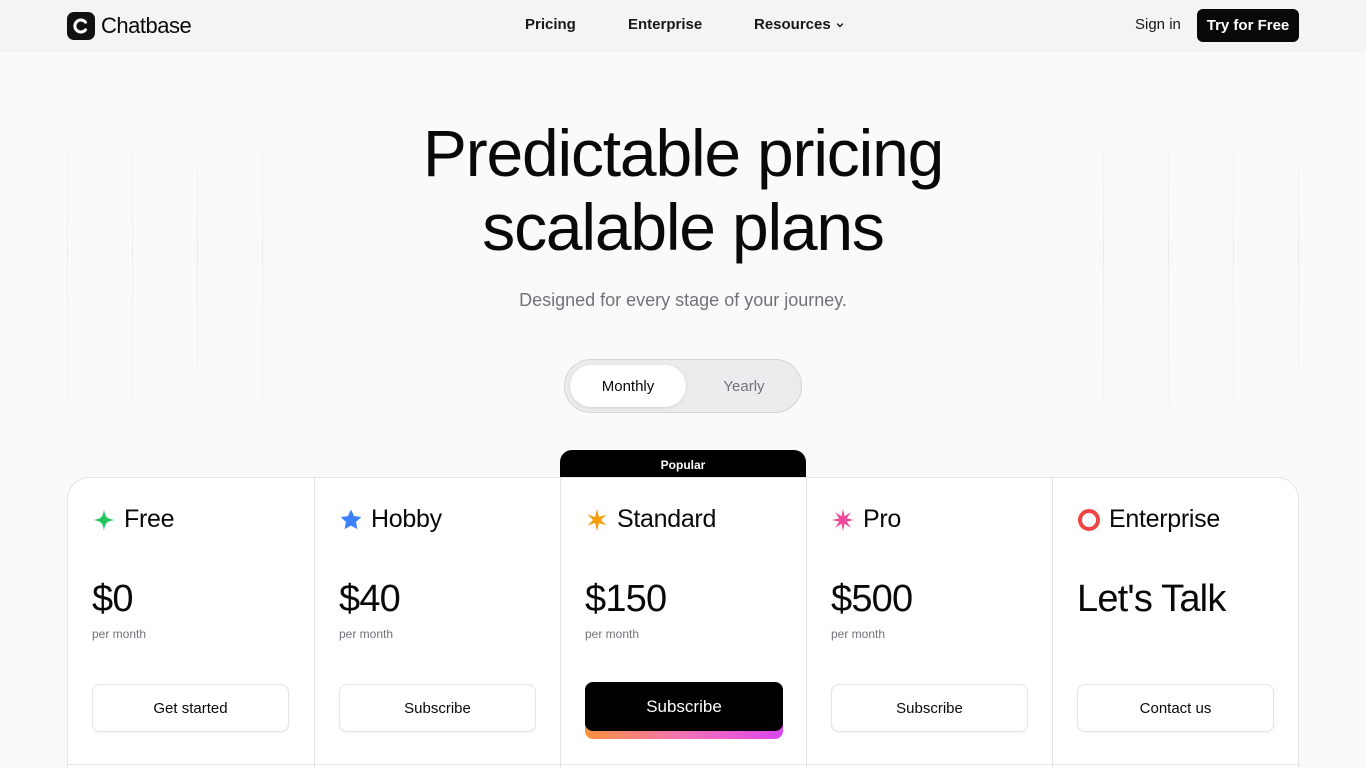  What do you see at coordinates (628, 386) in the screenshot?
I see `toggle-monthly: Monthly` at bounding box center [628, 386].